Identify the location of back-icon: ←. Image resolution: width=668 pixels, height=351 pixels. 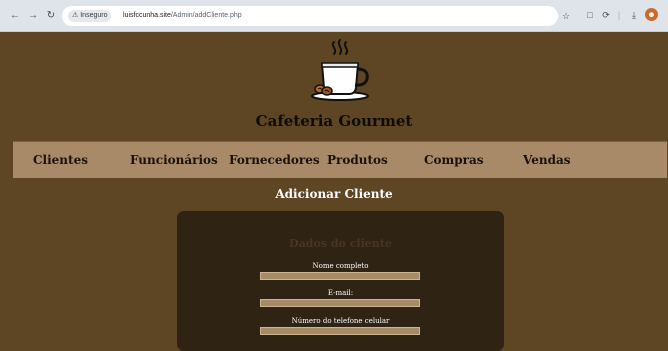
(15, 16).